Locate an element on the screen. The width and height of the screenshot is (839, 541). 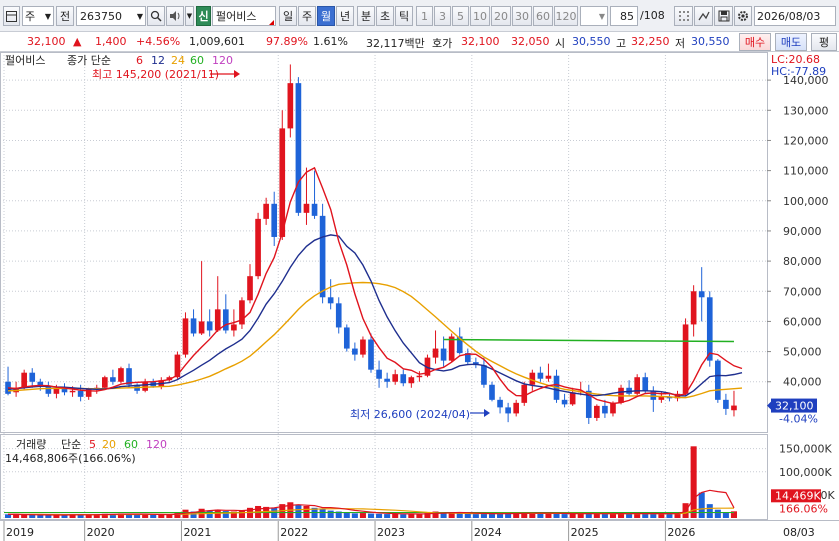
quote-change: 1,400 is located at coordinates (111, 41).